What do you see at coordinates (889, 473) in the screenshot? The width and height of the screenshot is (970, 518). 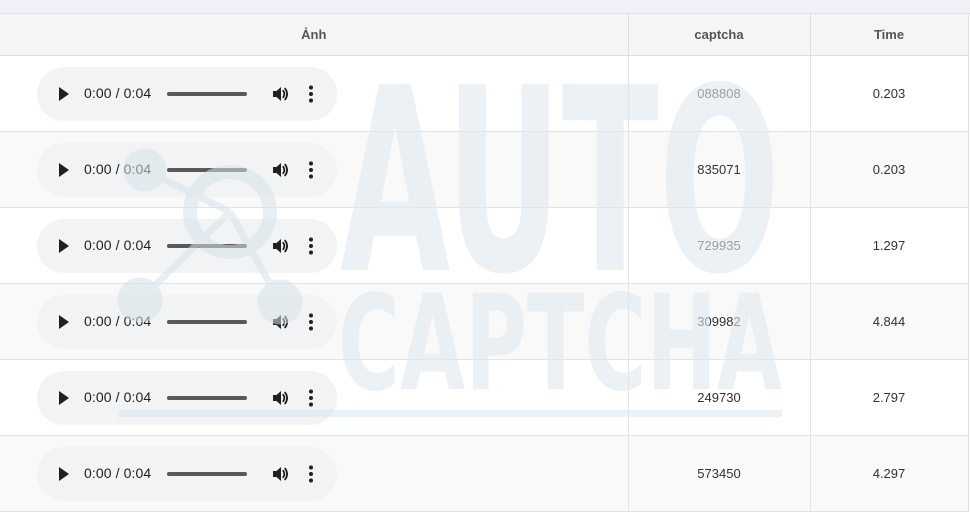 I see `time-cell: 4.297` at bounding box center [889, 473].